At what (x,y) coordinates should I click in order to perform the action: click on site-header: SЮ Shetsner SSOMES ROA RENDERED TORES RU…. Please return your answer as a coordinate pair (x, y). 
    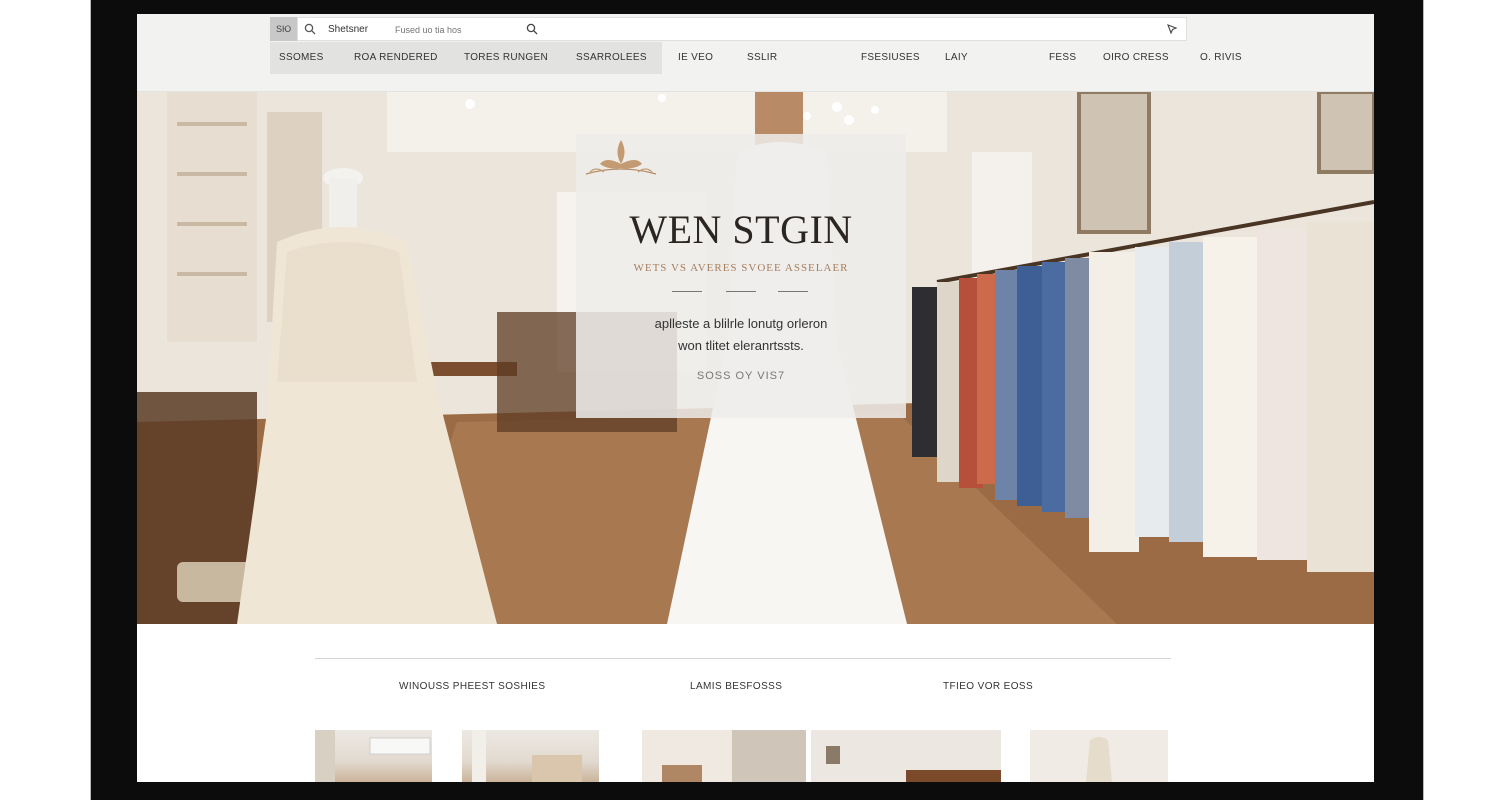
    Looking at the image, I should click on (755, 53).